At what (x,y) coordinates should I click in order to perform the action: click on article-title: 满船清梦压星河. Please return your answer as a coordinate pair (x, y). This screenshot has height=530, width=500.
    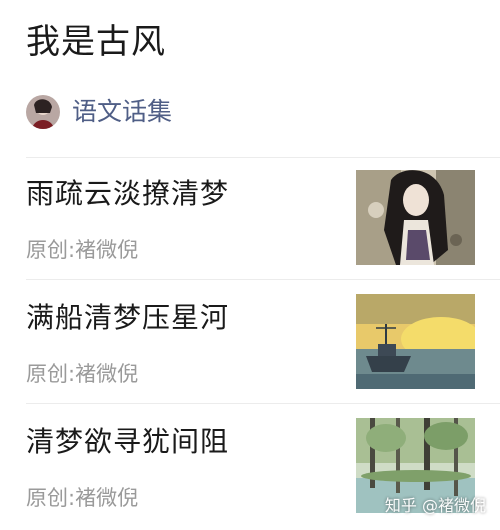
    Looking at the image, I should click on (128, 317).